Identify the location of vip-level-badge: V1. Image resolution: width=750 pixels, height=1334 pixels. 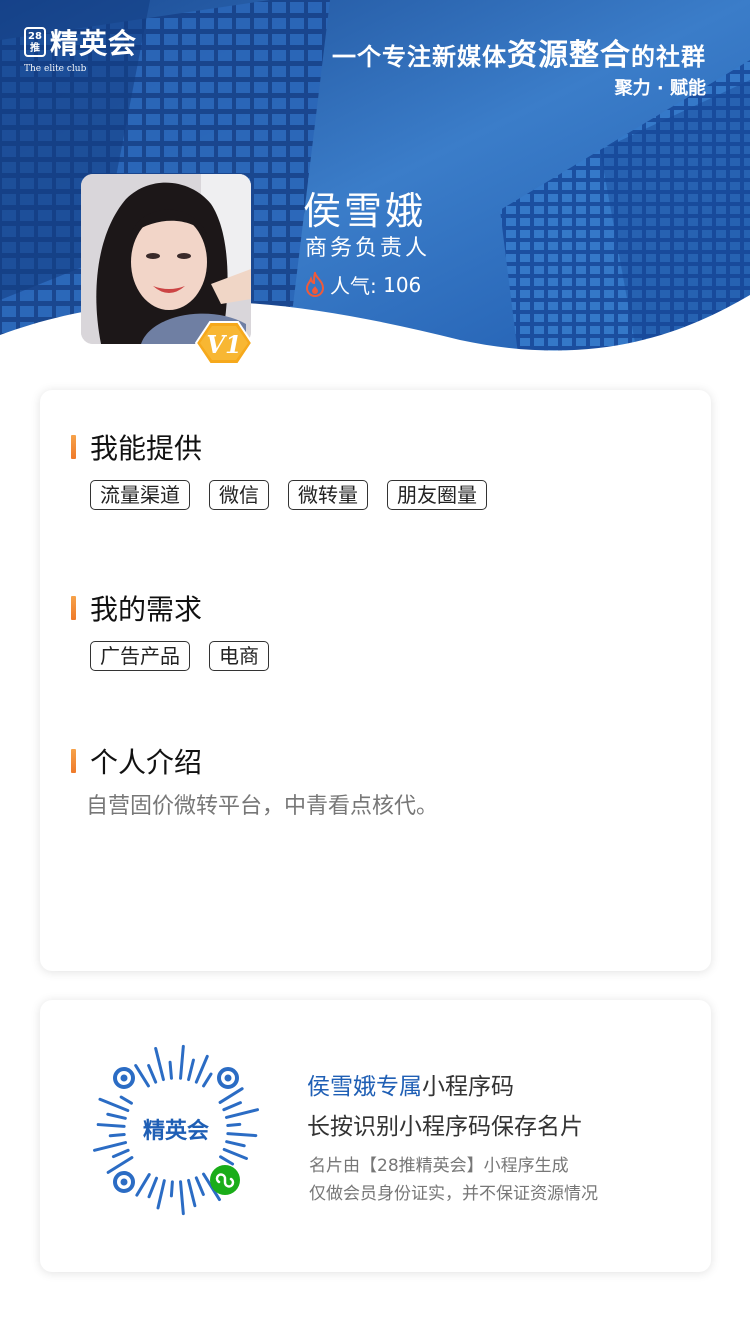
(224, 343).